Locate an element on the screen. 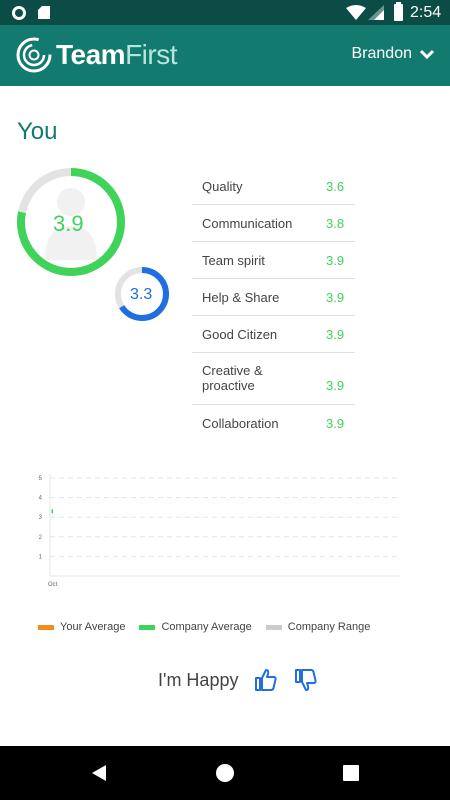  y-tick-label: 2 is located at coordinates (41, 538).